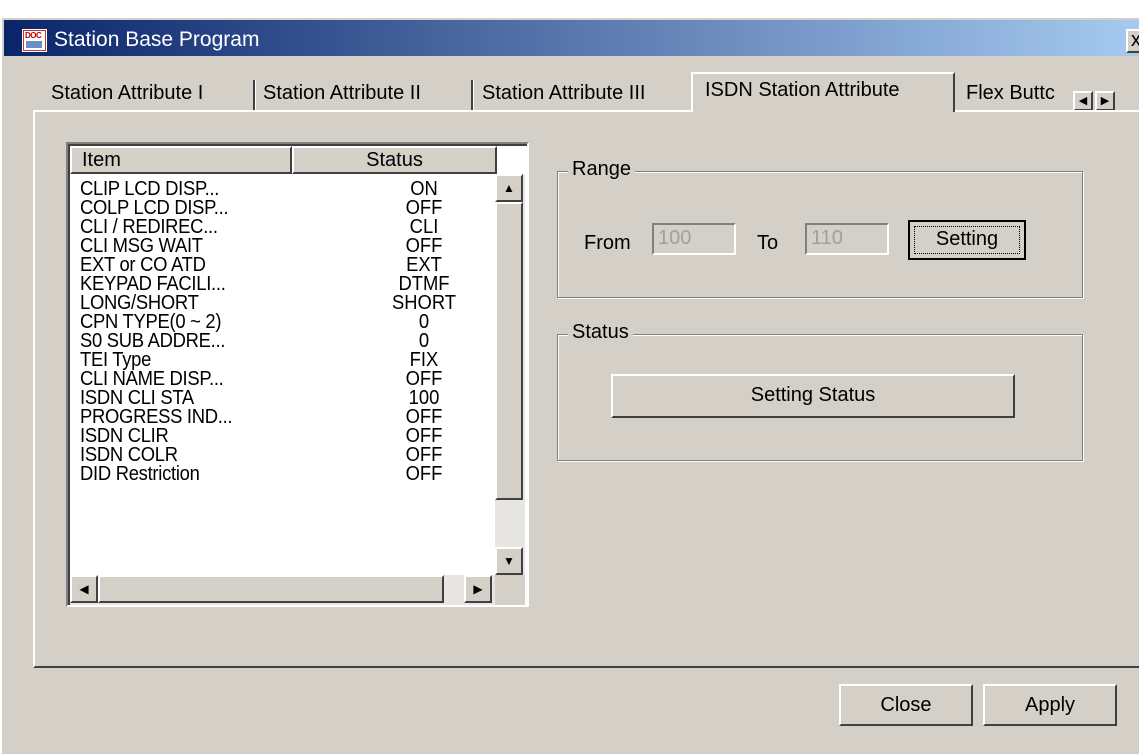 The image size is (1139, 754). I want to click on vertical-scrollbar: ▲ ▼, so click(510, 374).